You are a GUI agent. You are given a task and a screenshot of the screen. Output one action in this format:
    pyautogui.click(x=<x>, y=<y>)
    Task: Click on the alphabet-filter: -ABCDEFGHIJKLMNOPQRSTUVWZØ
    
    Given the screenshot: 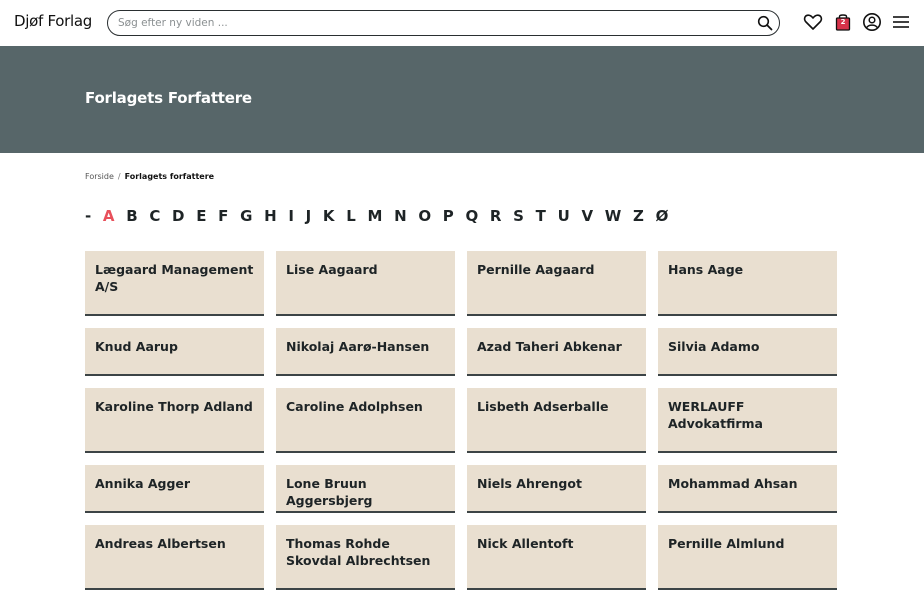 What is the action you would take?
    pyautogui.click(x=382, y=216)
    